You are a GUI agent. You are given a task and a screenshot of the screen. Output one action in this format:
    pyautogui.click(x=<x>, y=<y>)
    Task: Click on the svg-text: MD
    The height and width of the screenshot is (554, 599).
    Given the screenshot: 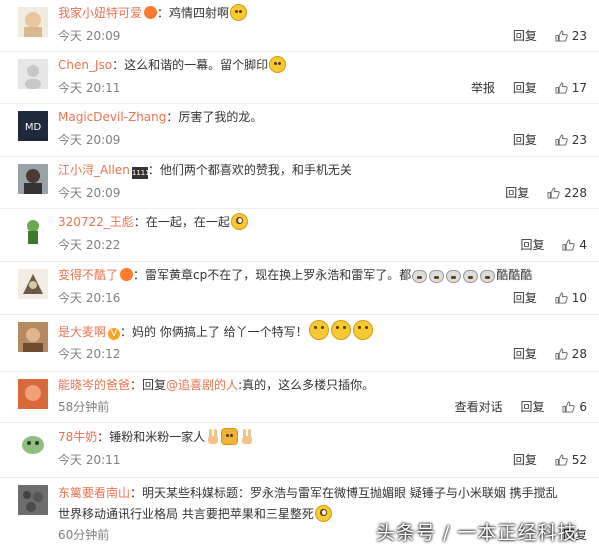 What is the action you would take?
    pyautogui.click(x=33, y=127)
    